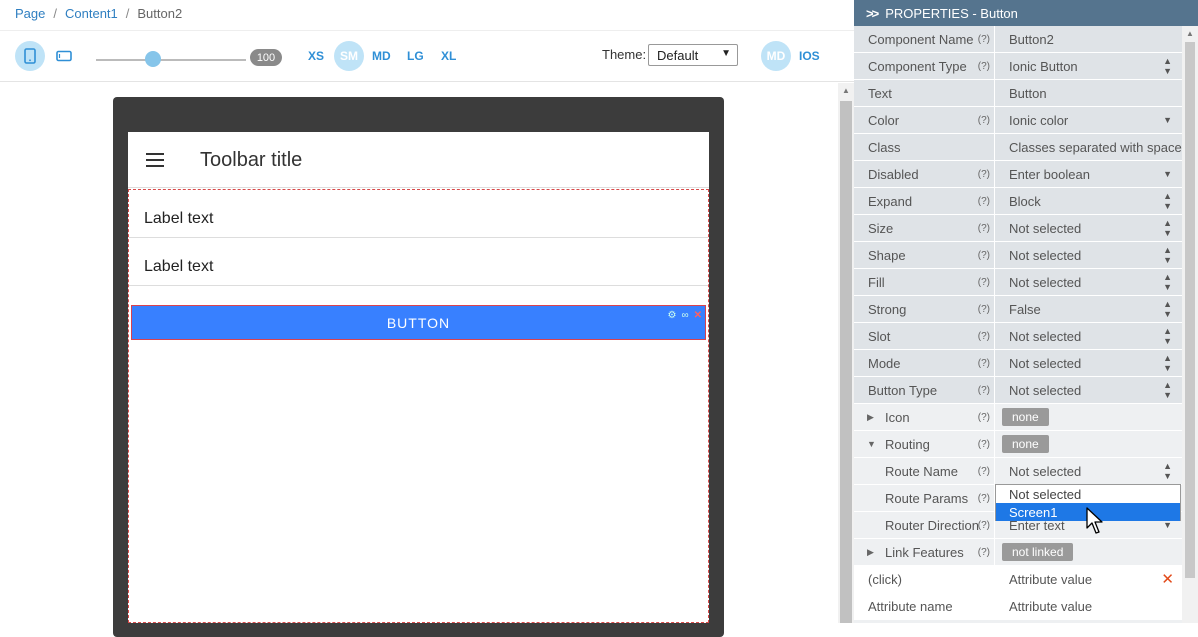  I want to click on property-label: Link Features, so click(924, 552).